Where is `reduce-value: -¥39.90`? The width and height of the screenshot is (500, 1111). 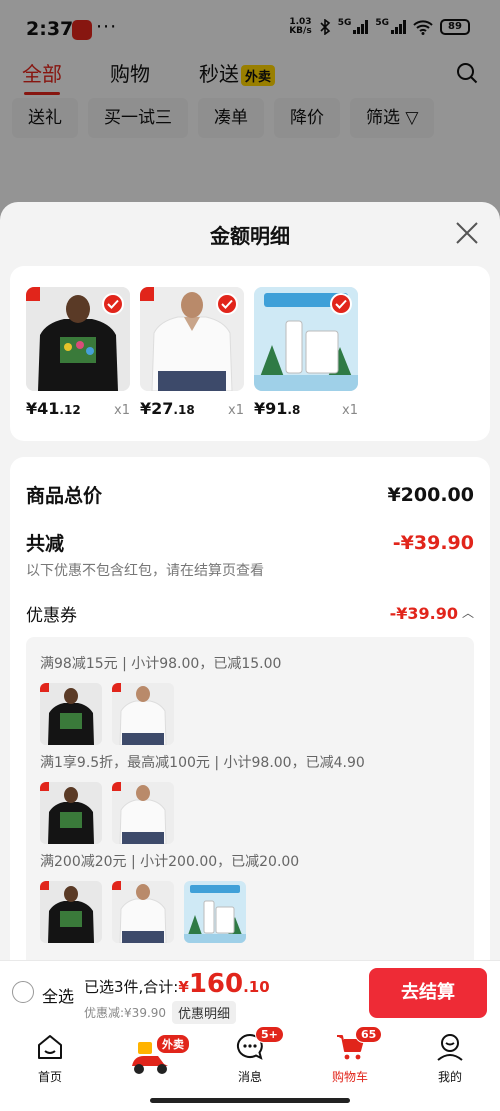
reduce-value: -¥39.90 is located at coordinates (433, 542).